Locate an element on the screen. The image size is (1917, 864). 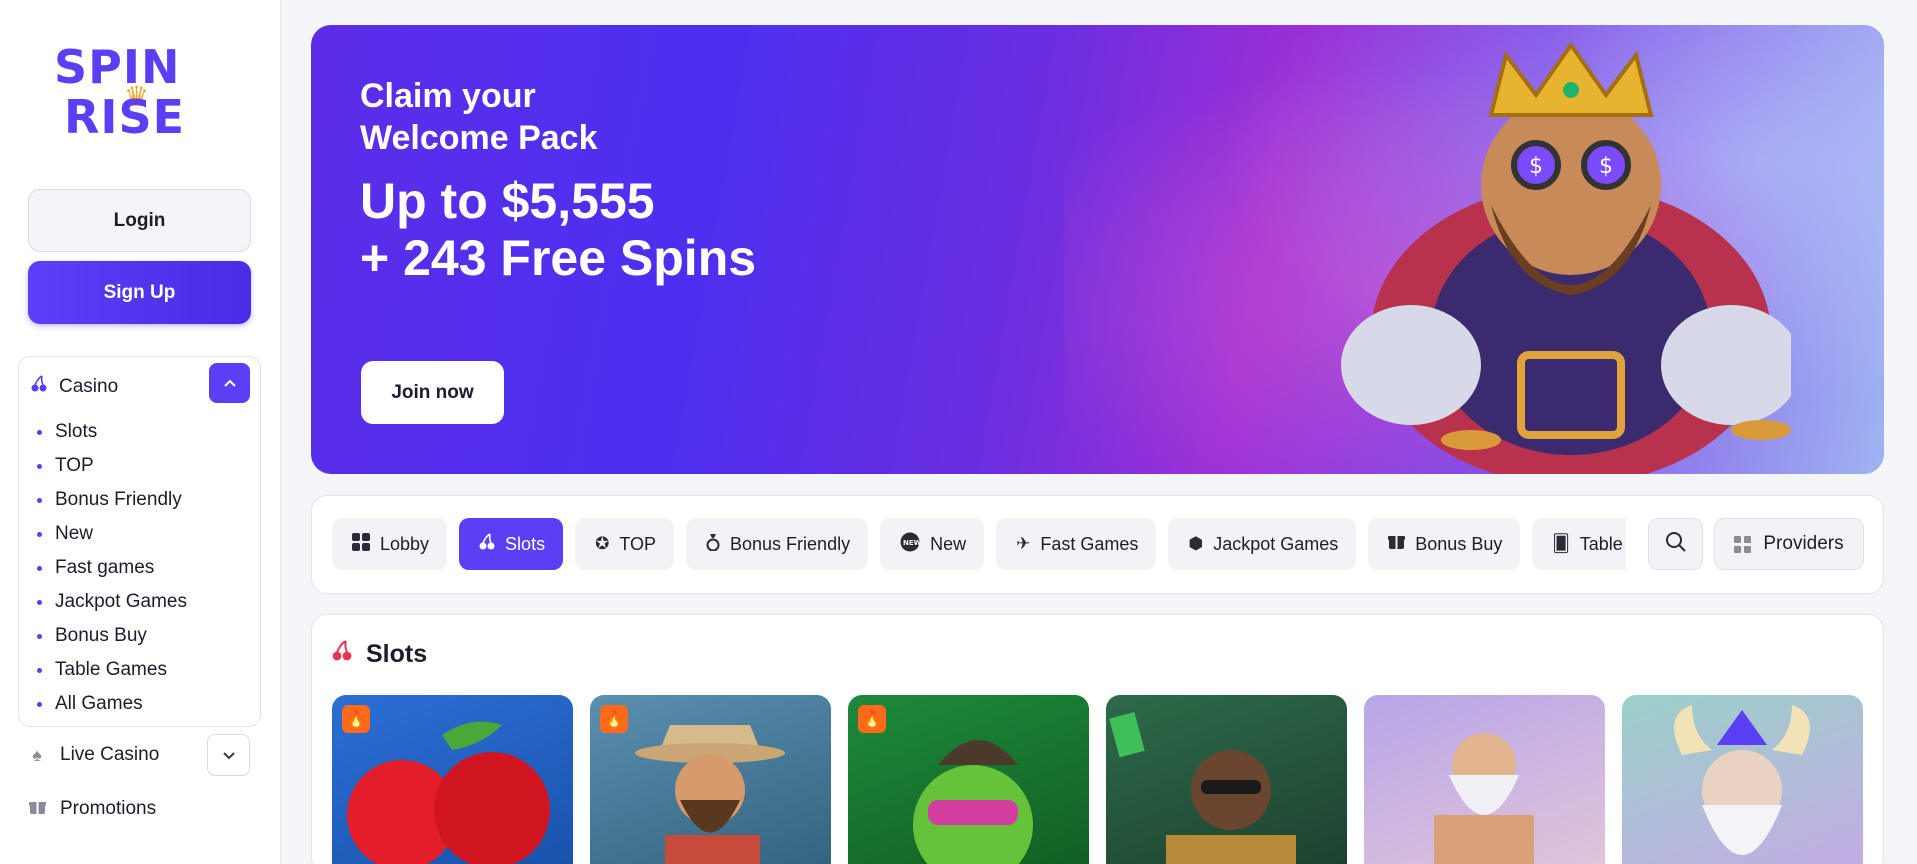
chevron-up-icon is located at coordinates (229, 383).